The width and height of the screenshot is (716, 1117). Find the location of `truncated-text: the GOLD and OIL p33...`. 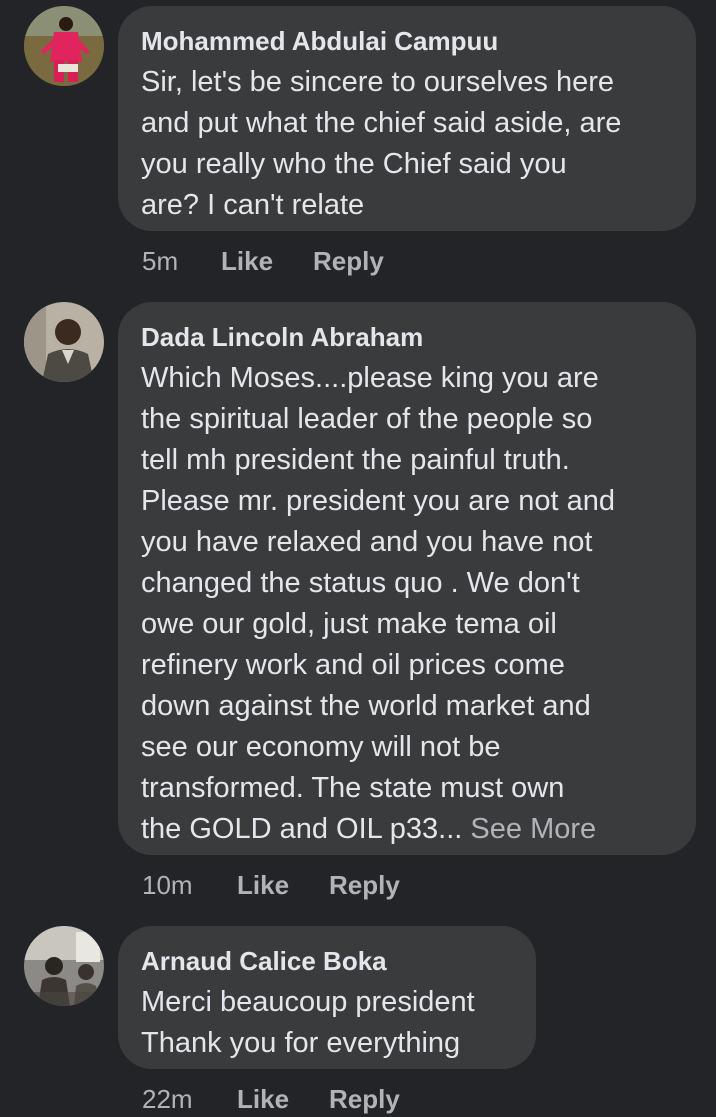

truncated-text: the GOLD and OIL p33... is located at coordinates (302, 829).